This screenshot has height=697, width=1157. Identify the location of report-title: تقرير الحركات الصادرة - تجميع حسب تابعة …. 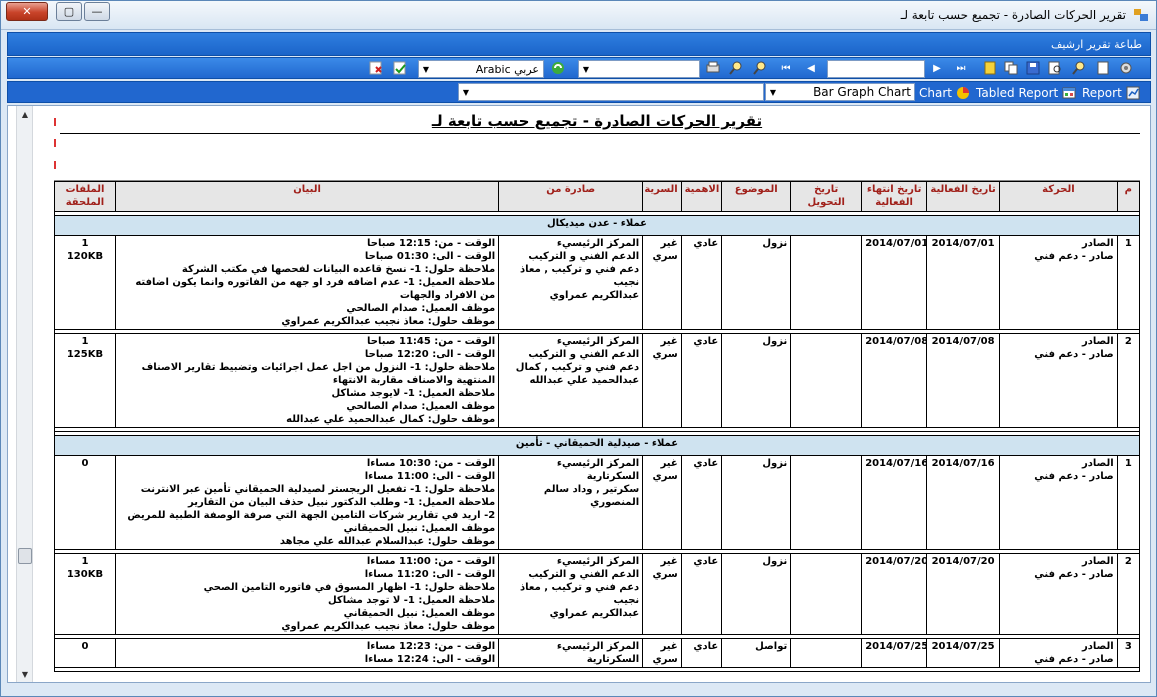
(597, 121).